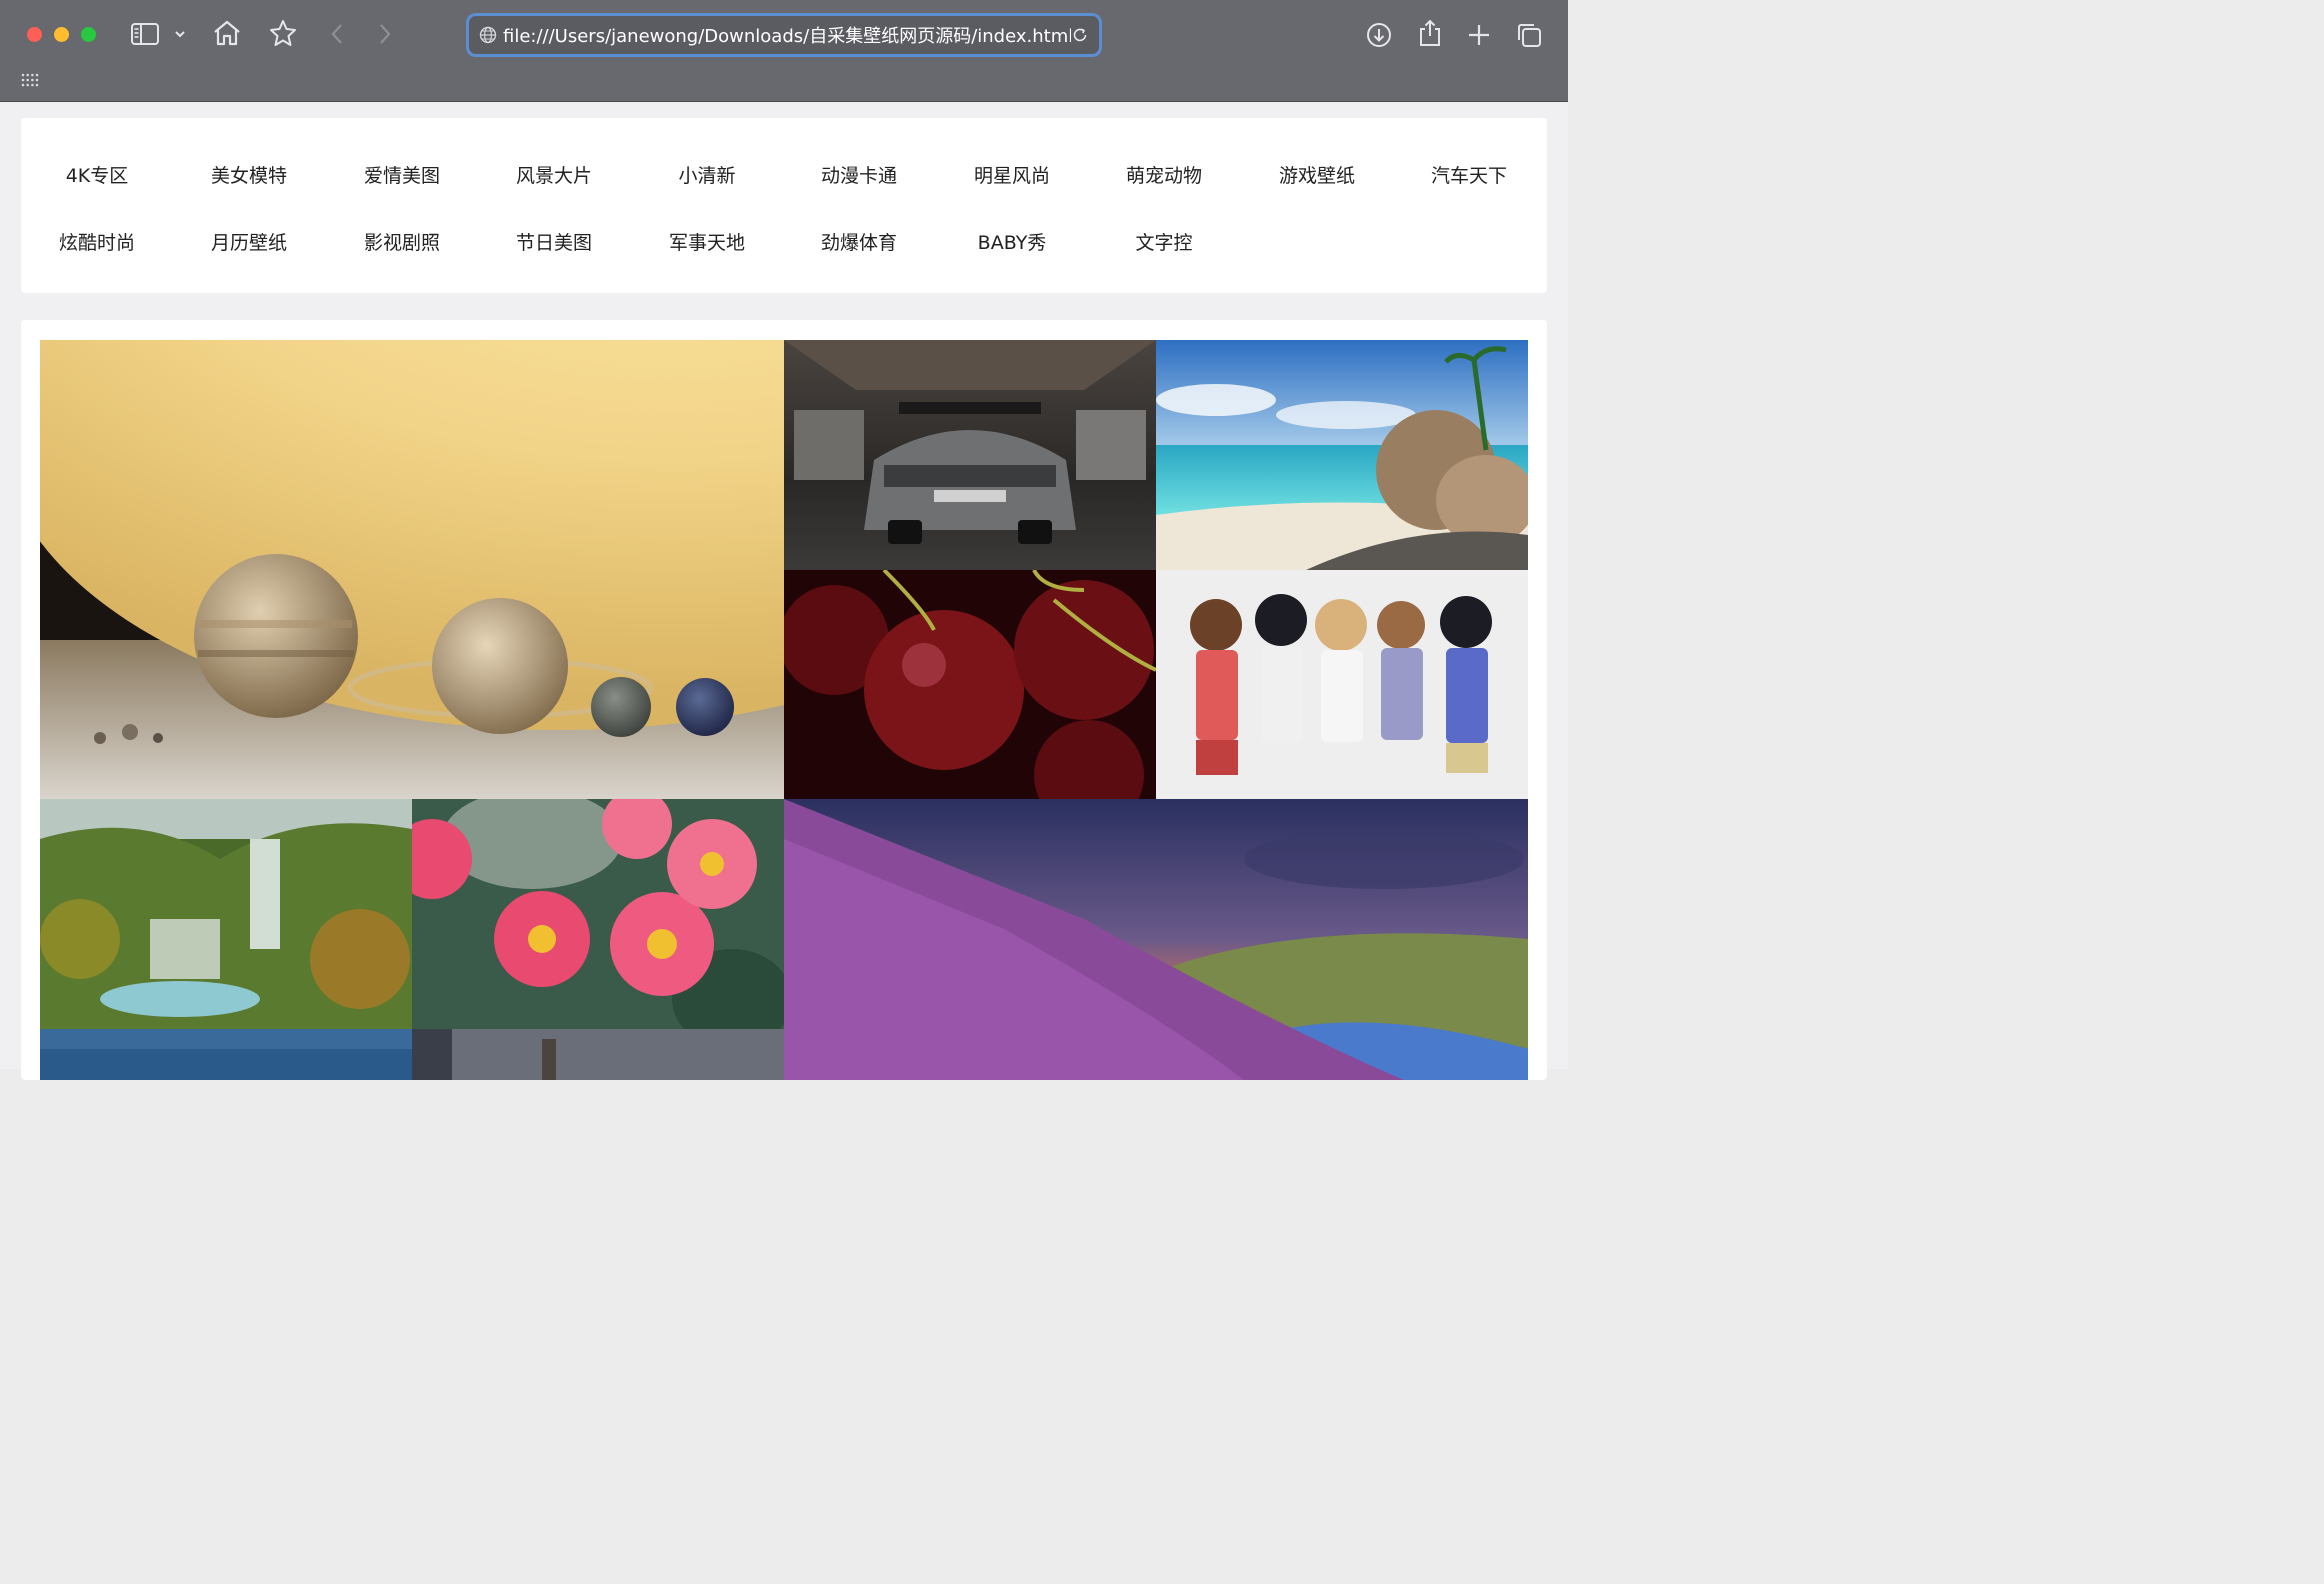  What do you see at coordinates (1317, 174) in the screenshot?
I see `nav-item-games: 游戏壁纸` at bounding box center [1317, 174].